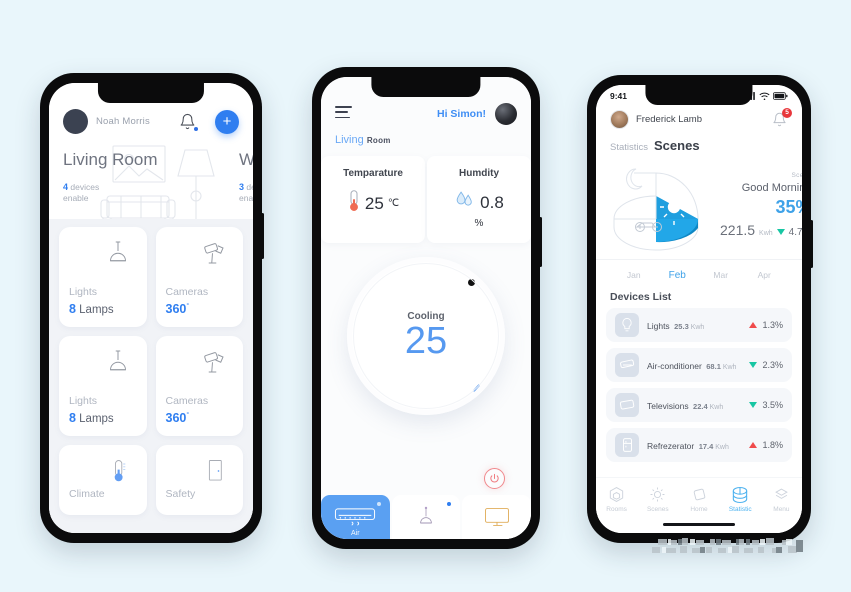 Image resolution: width=851 pixels, height=592 pixels. Describe the element at coordinates (144, 193) in the screenshot. I see `room-devices-status: 4 devices enable` at that location.